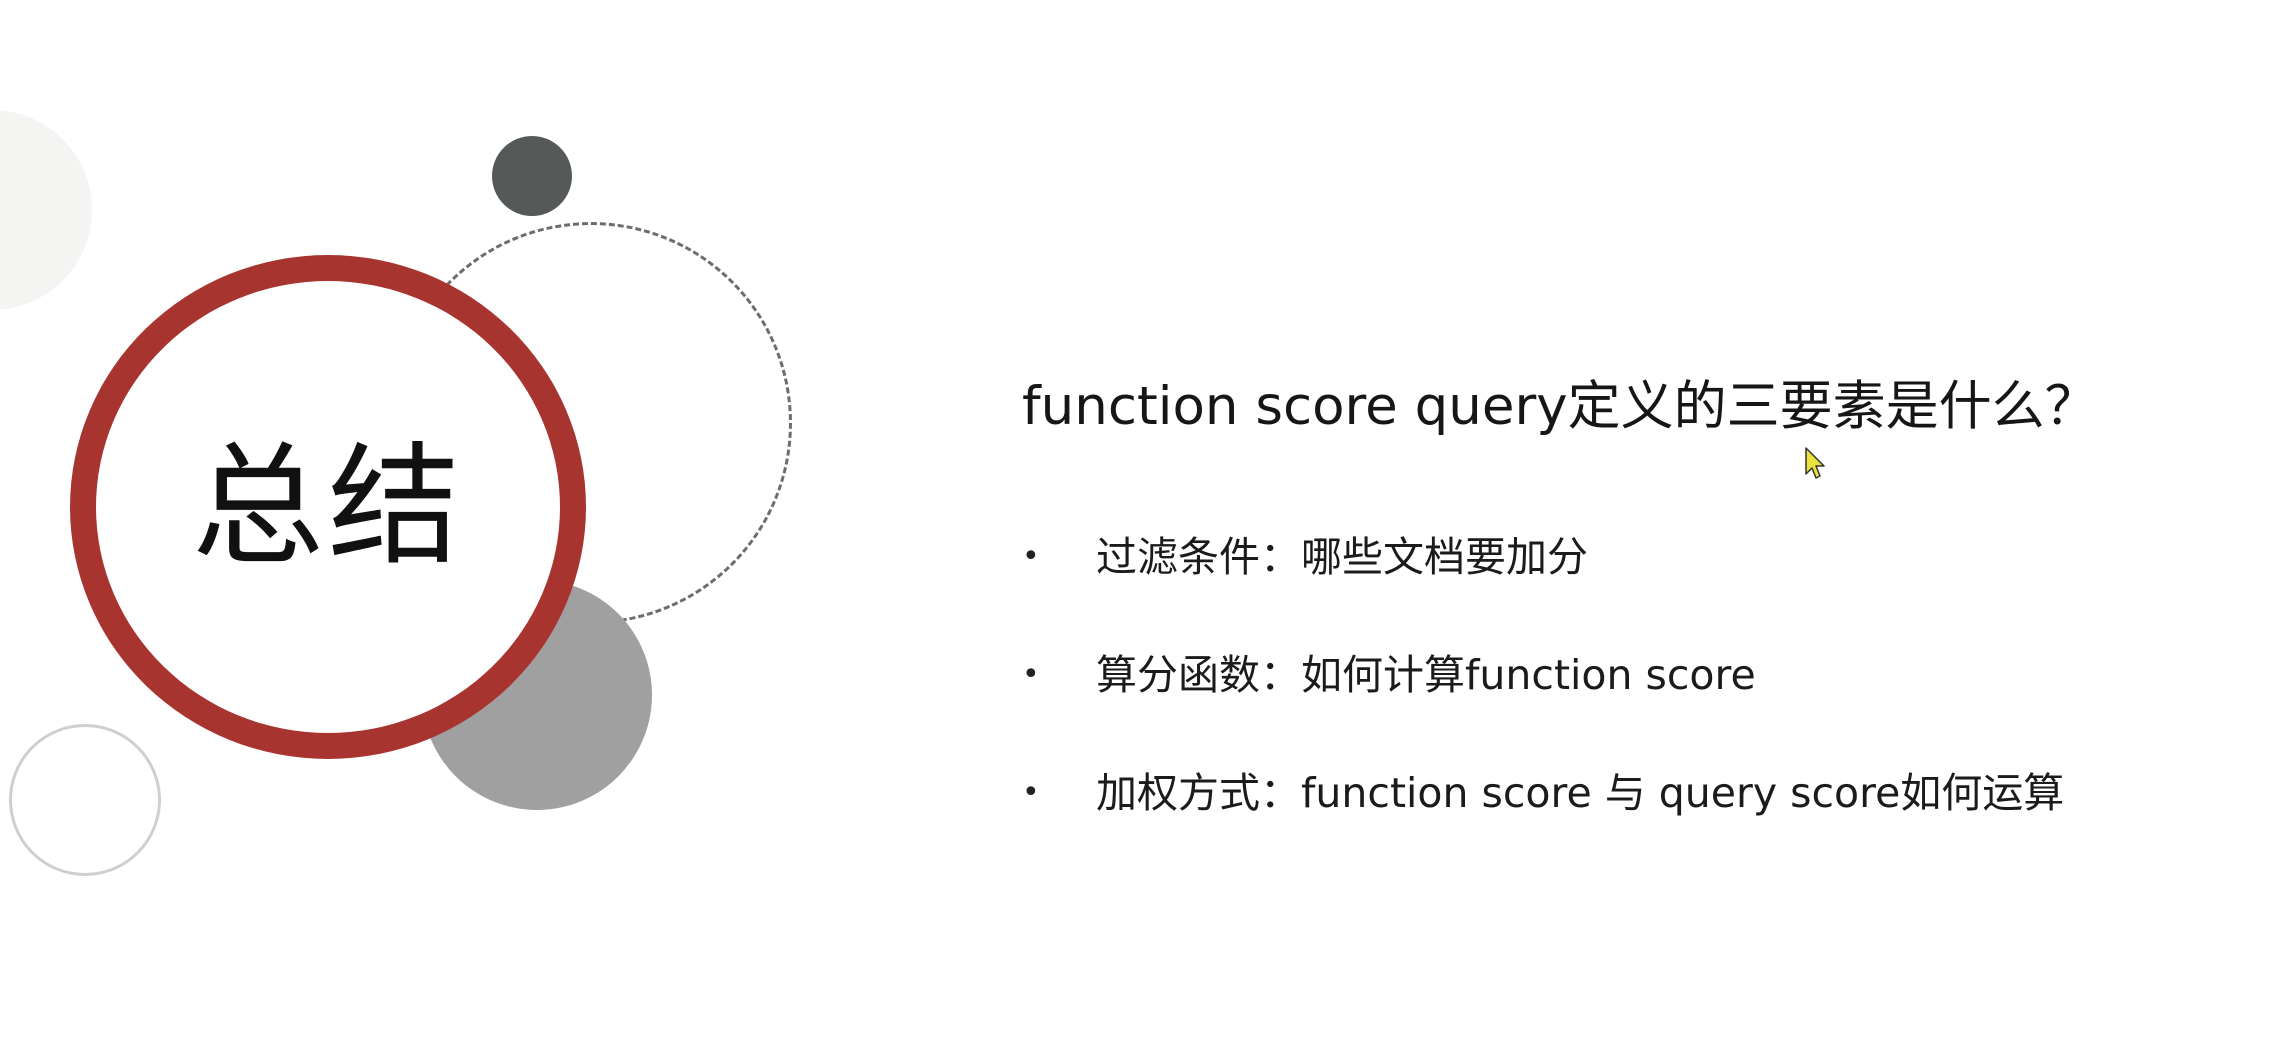 This screenshot has height=1060, width=2296. I want to click on decorative-light-circle, so click(46, 210).